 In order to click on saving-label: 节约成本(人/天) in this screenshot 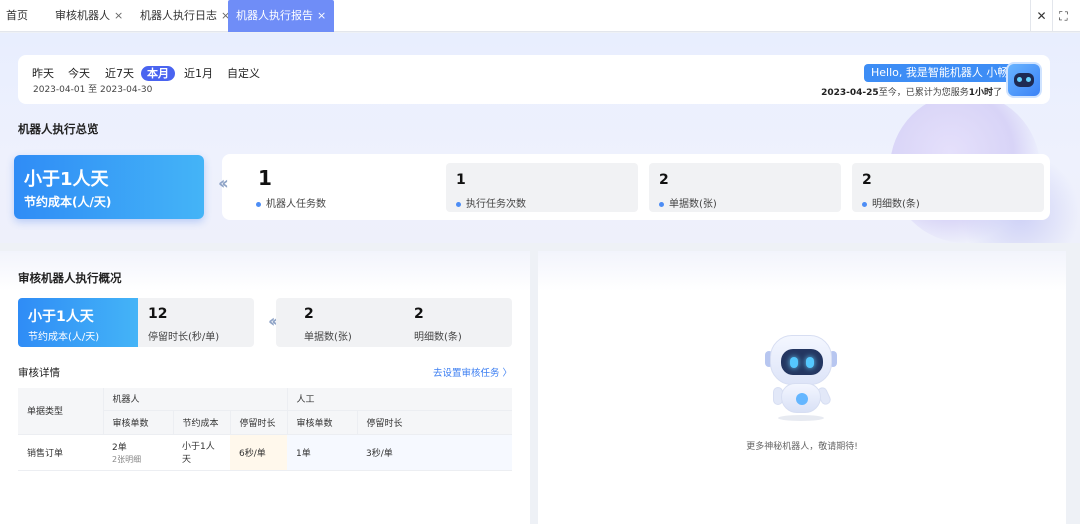, I will do `click(68, 202)`.